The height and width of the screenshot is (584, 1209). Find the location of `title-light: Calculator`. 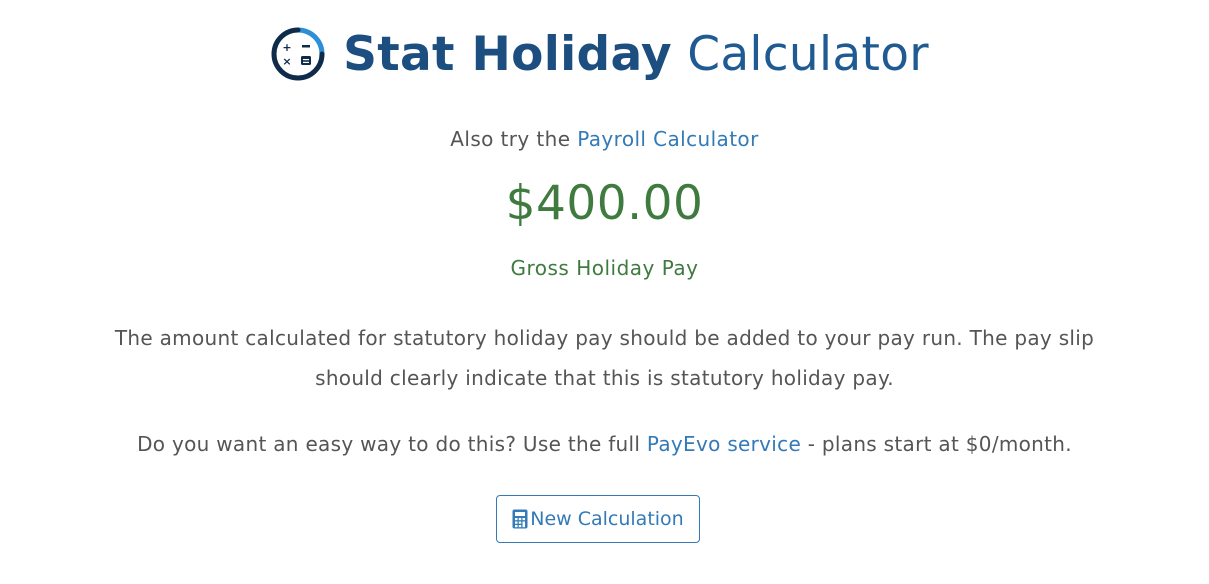

title-light: Calculator is located at coordinates (808, 54).